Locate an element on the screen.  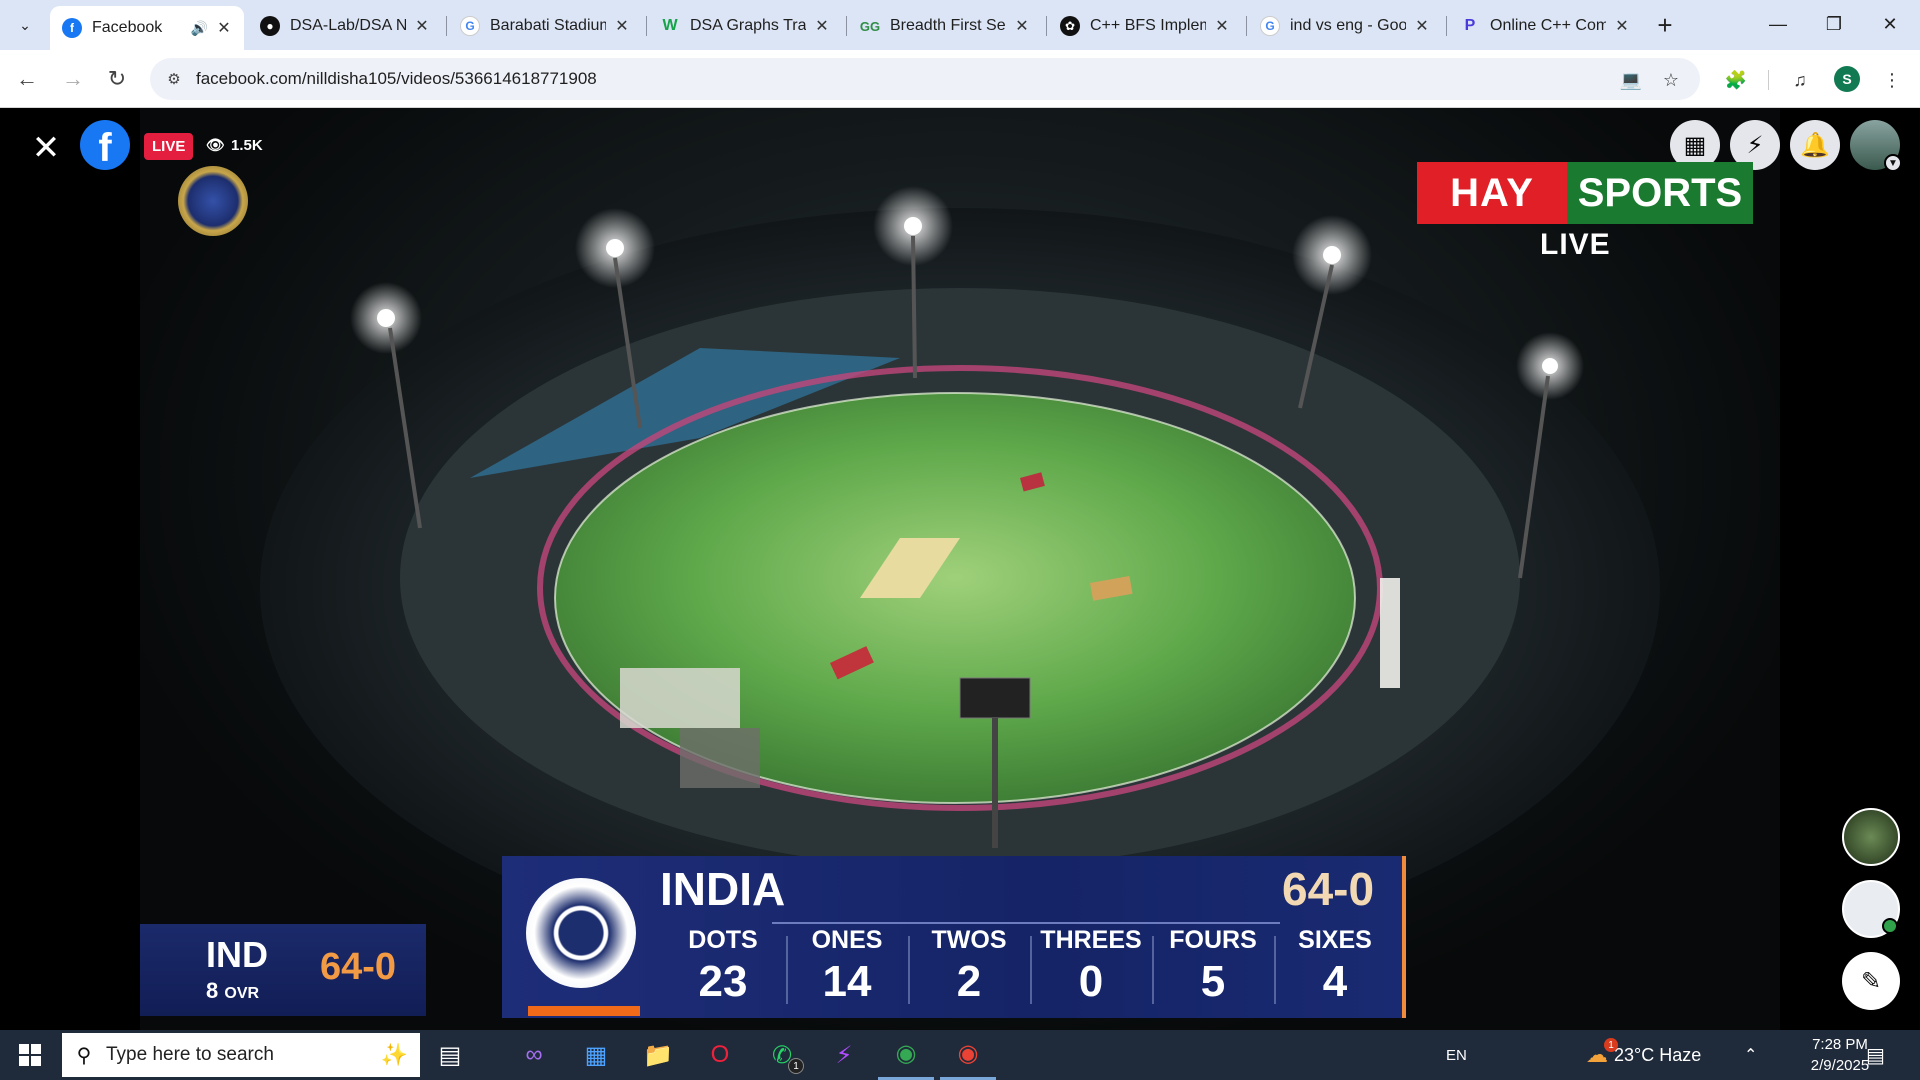
task-view-button: ▤ is located at coordinates (450, 1055).